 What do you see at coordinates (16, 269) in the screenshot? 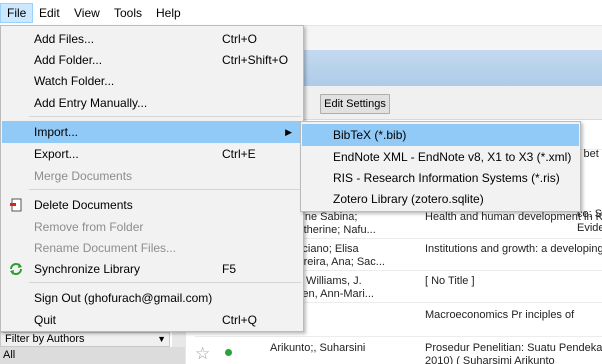
I see `sync-icon` at bounding box center [16, 269].